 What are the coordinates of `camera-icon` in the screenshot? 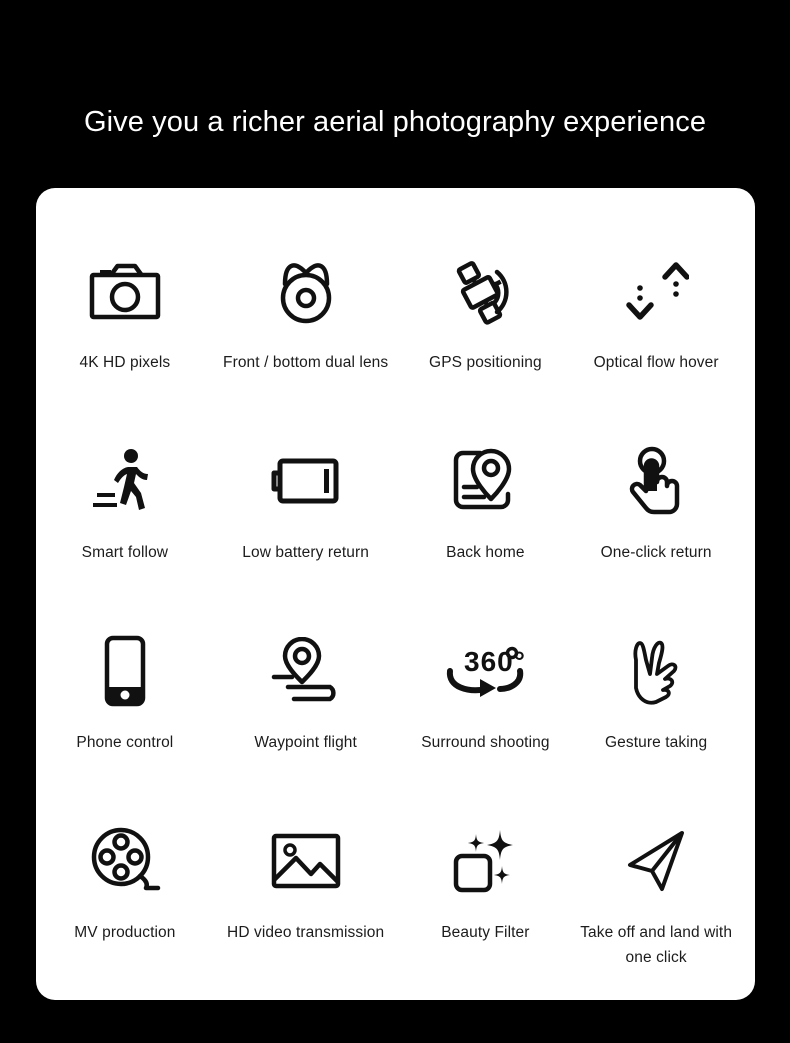 It's located at (125, 291).